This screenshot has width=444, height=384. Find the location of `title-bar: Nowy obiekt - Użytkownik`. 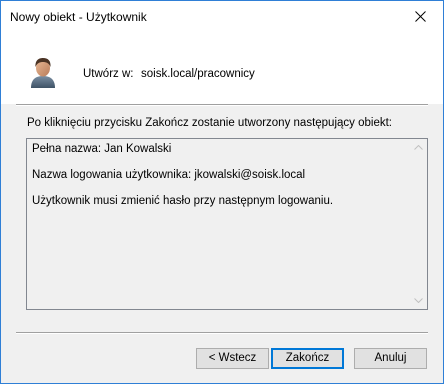

title-bar: Nowy obiekt - Użytkownik is located at coordinates (222, 16).